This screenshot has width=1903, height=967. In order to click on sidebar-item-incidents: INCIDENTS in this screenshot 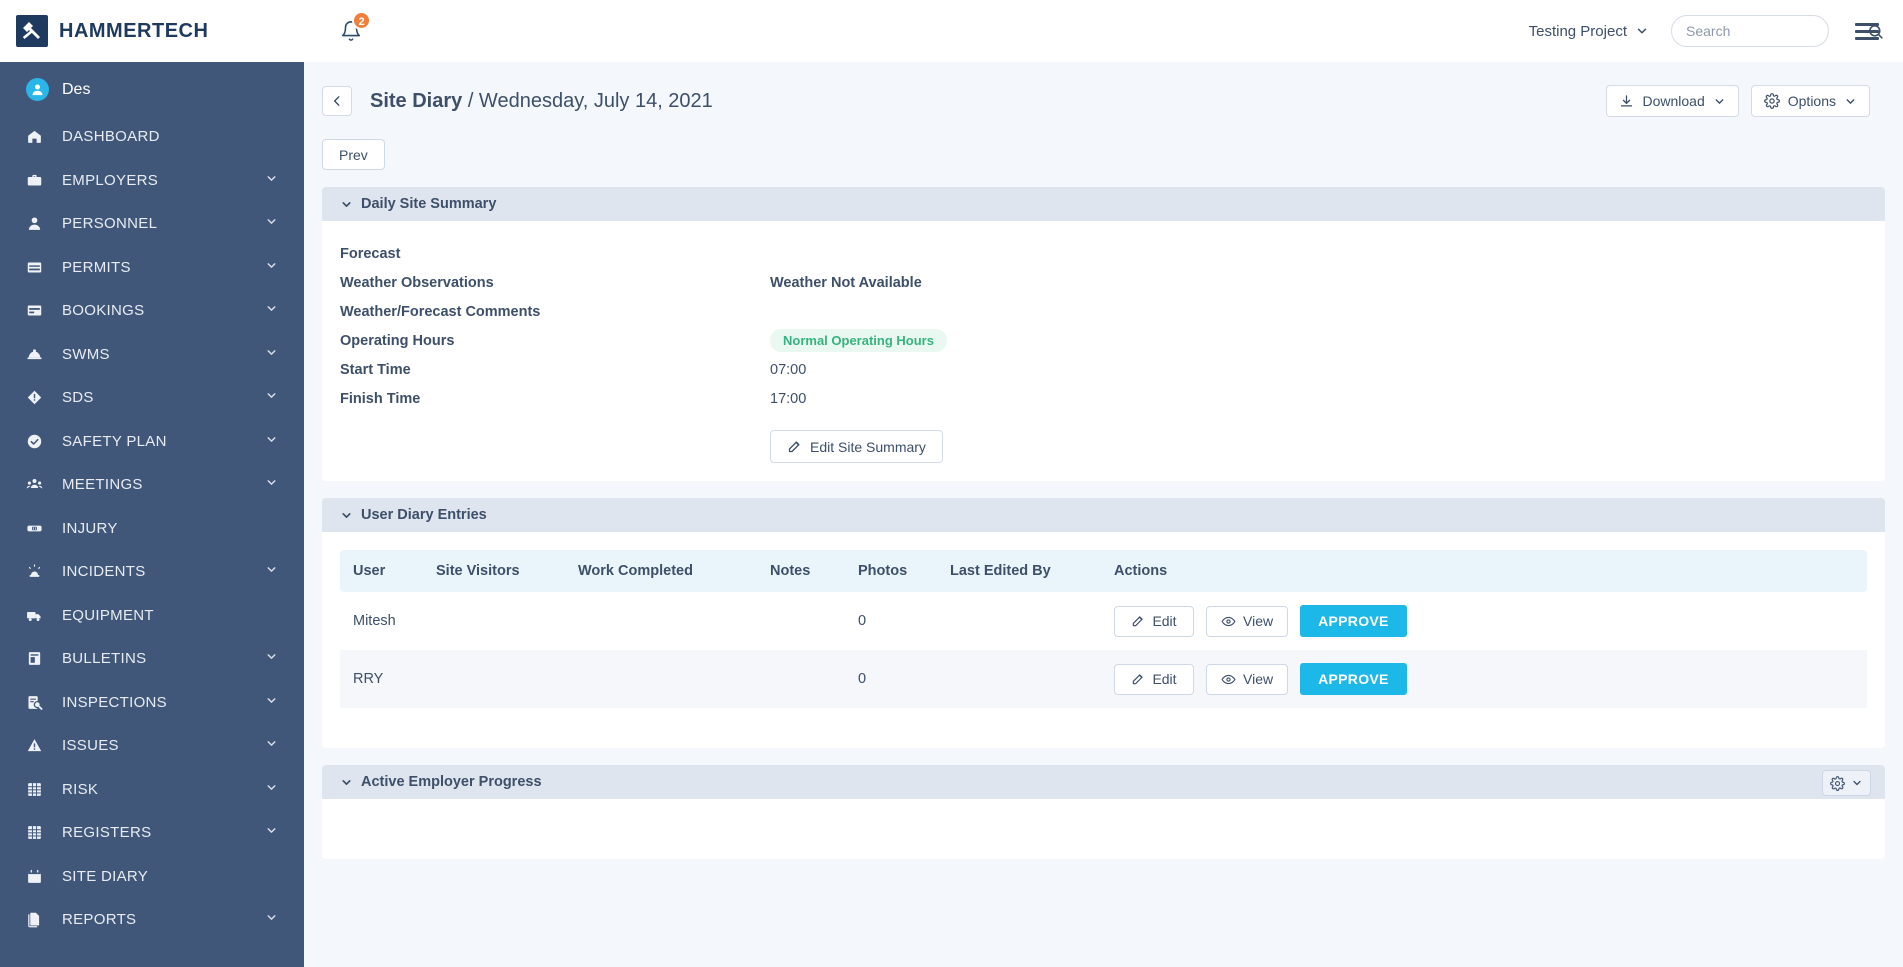, I will do `click(152, 572)`.